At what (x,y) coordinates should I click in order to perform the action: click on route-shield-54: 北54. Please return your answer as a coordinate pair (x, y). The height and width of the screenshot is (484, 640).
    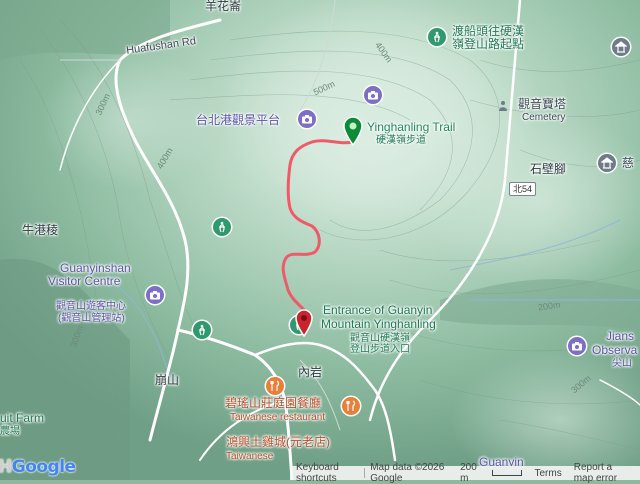
    Looking at the image, I should click on (523, 189).